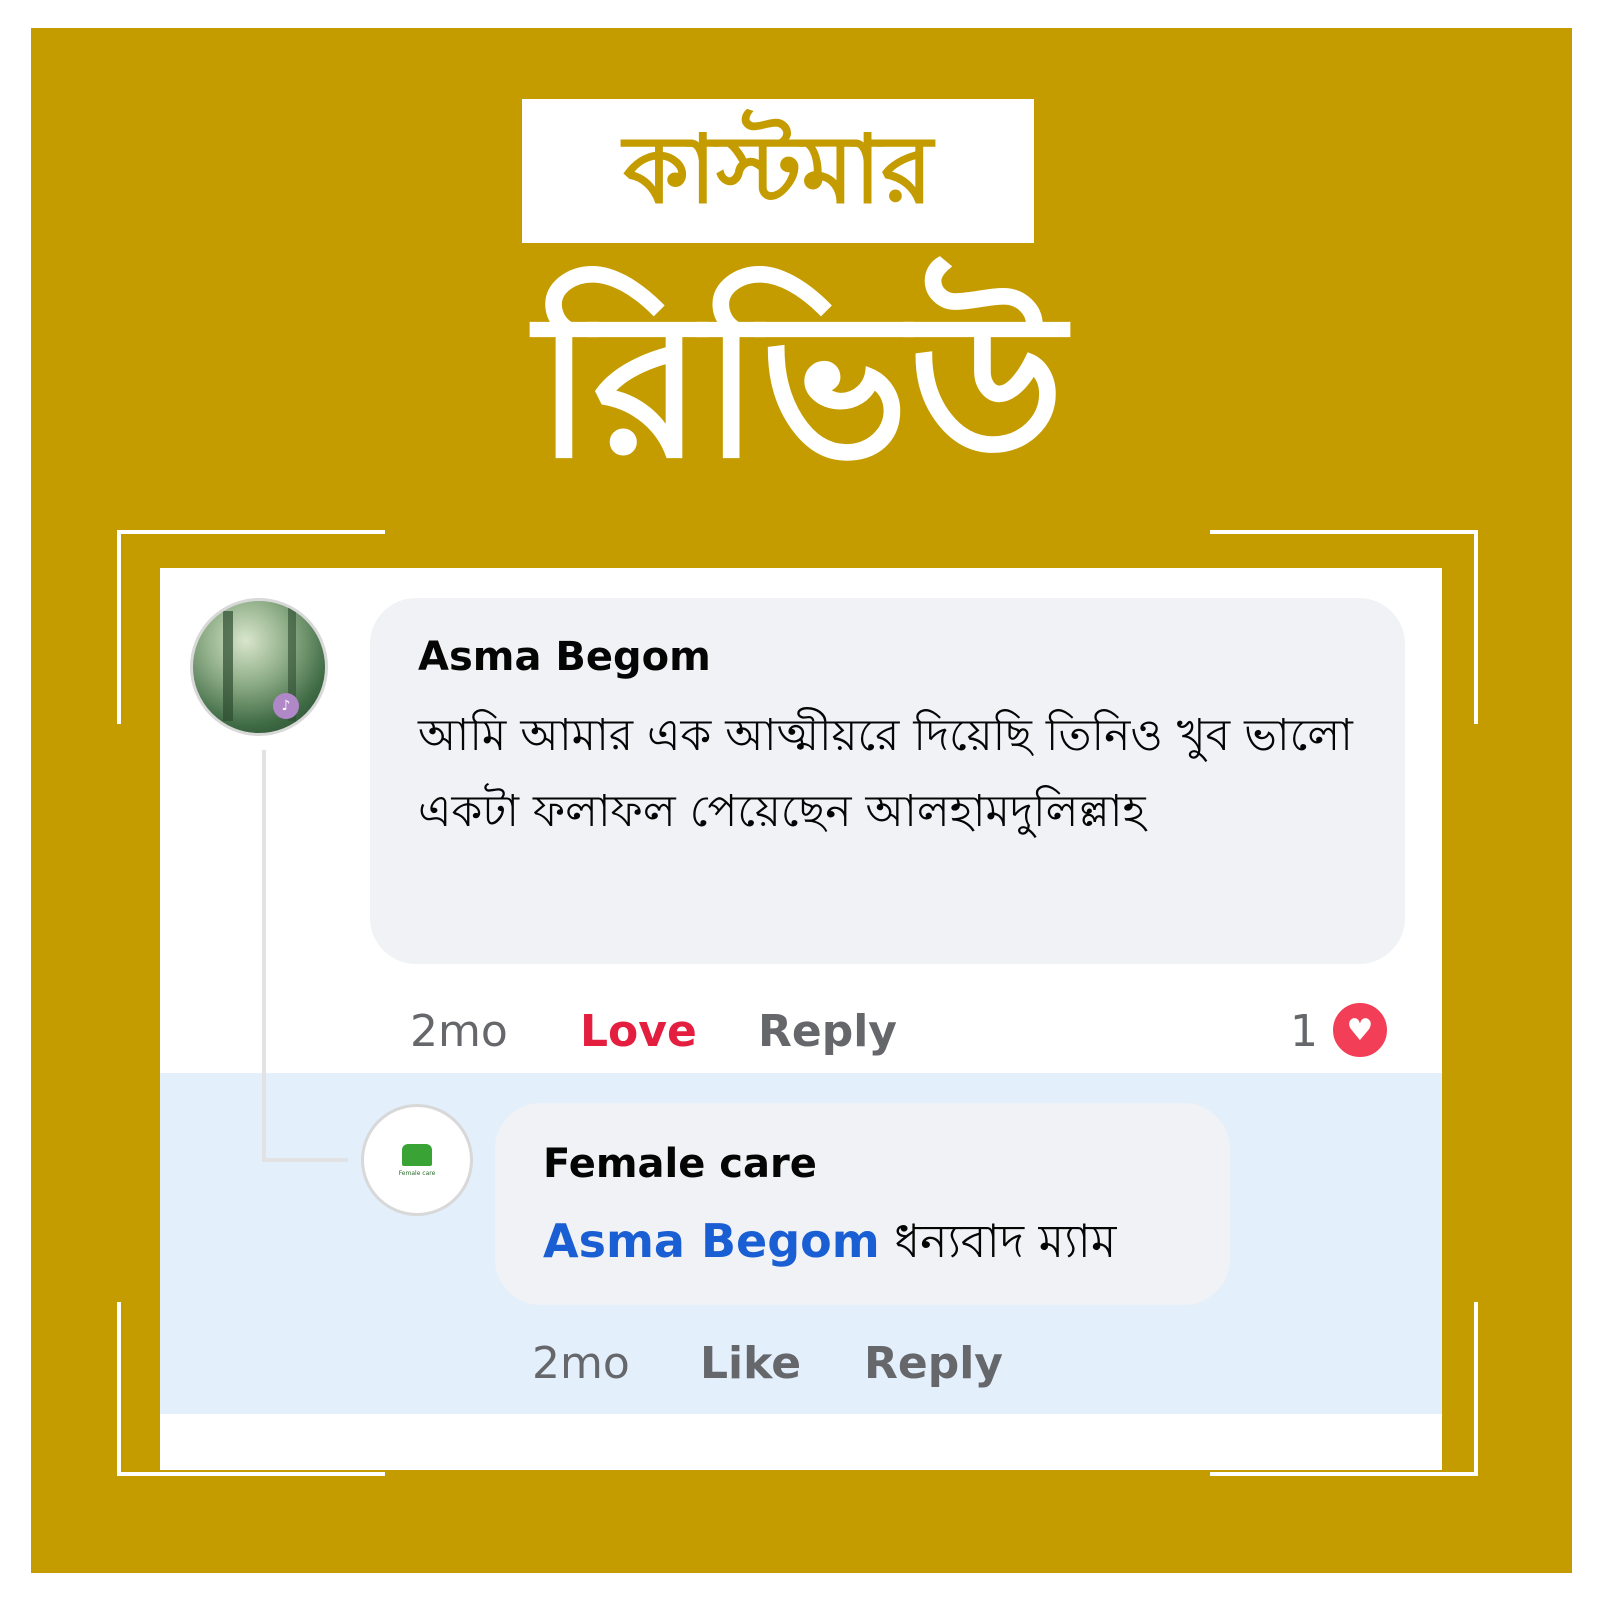 This screenshot has width=1600, height=1600. What do you see at coordinates (1360, 1030) in the screenshot?
I see `heart-icon: ♥` at bounding box center [1360, 1030].